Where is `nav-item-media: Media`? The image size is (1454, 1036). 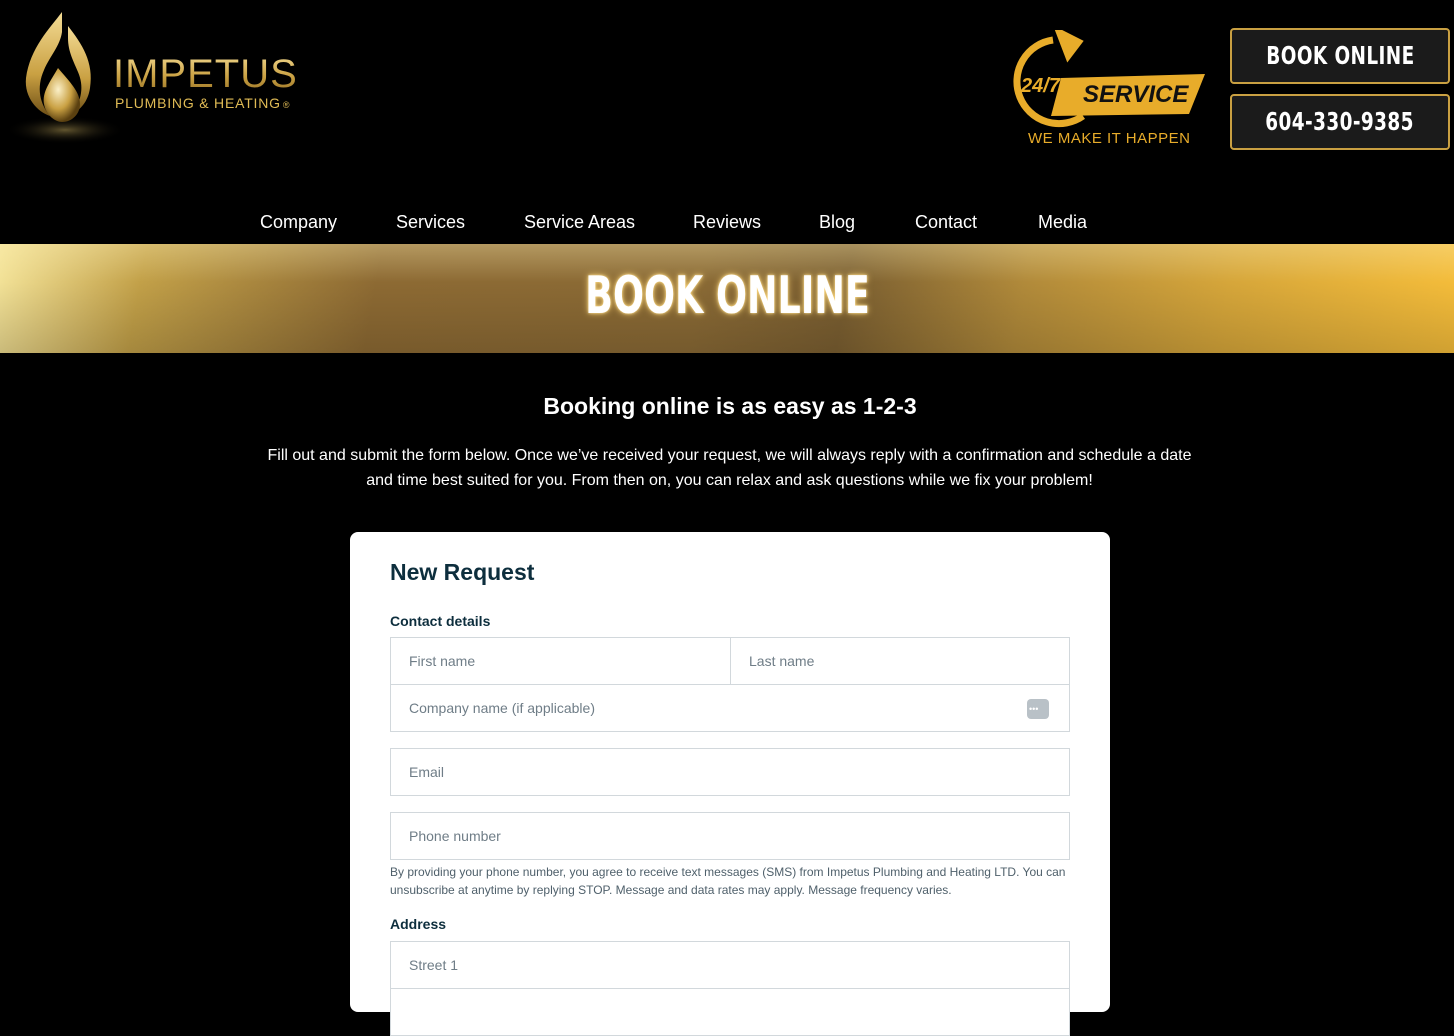 nav-item-media: Media is located at coordinates (1062, 222).